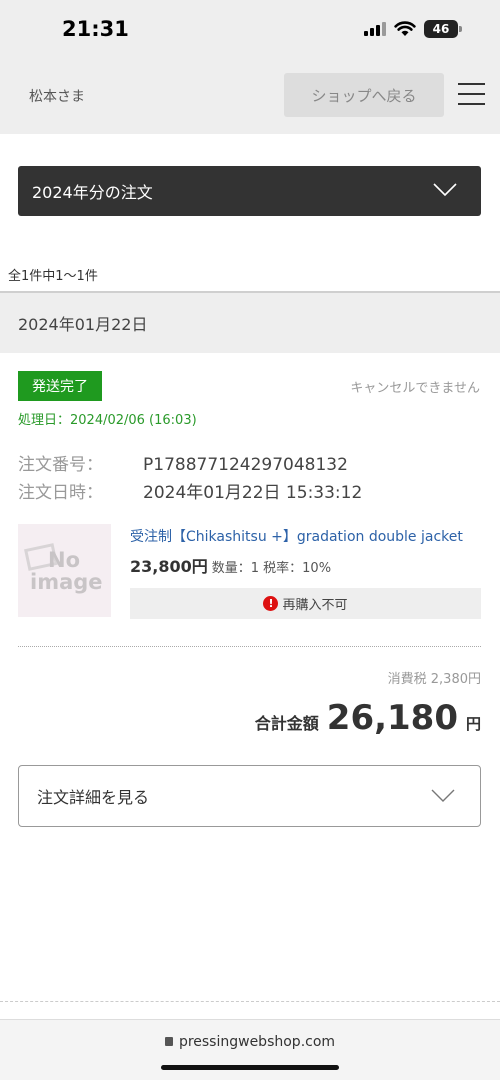 The width and height of the screenshot is (500, 1080). I want to click on status-bar: 21:31 46, so click(250, 31).